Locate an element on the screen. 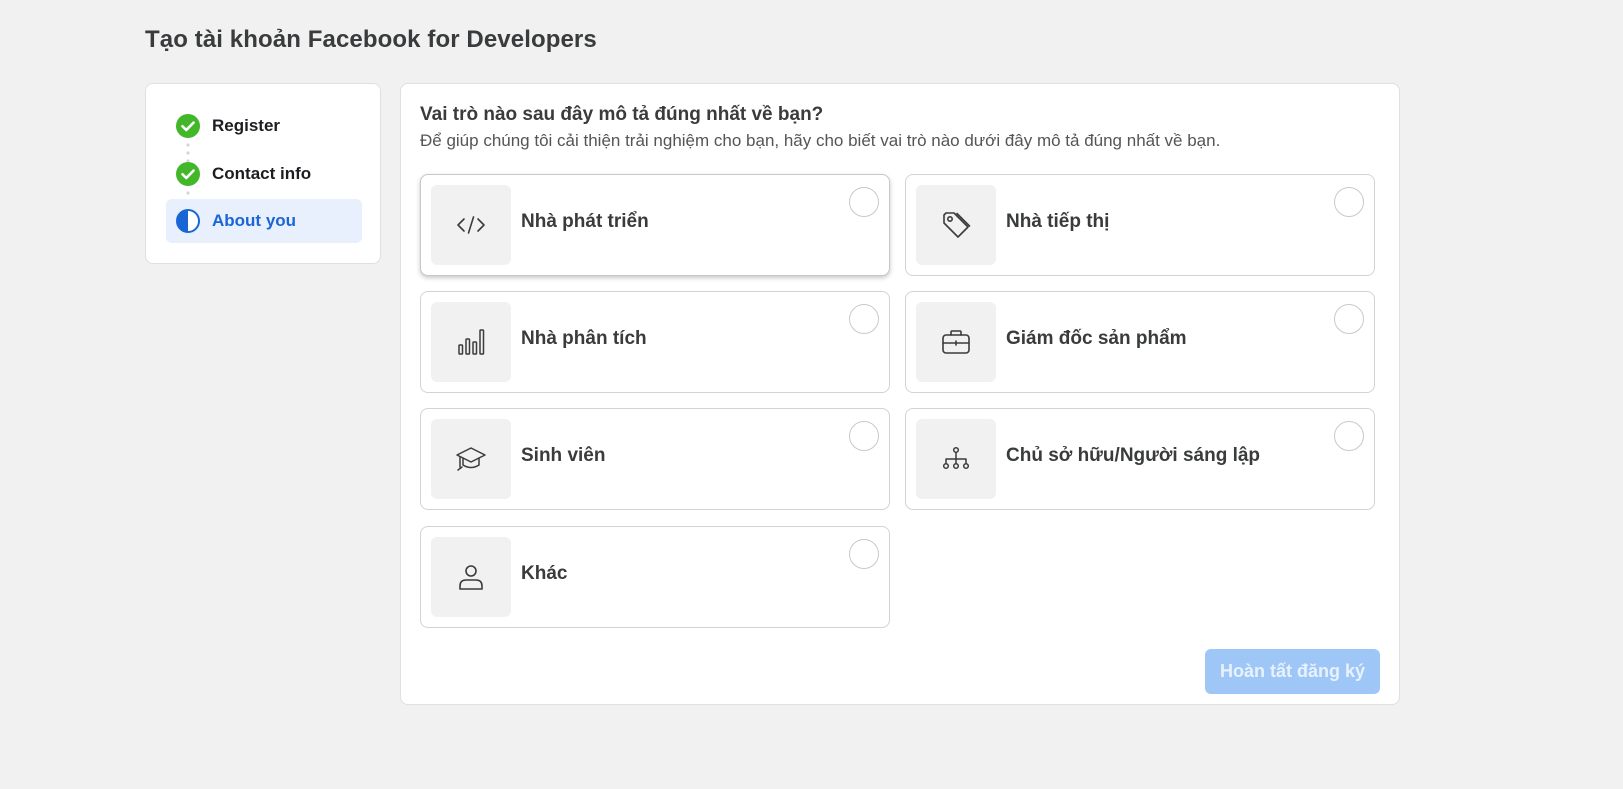 This screenshot has height=789, width=1623. step-contact-info: Contact info is located at coordinates (264, 174).